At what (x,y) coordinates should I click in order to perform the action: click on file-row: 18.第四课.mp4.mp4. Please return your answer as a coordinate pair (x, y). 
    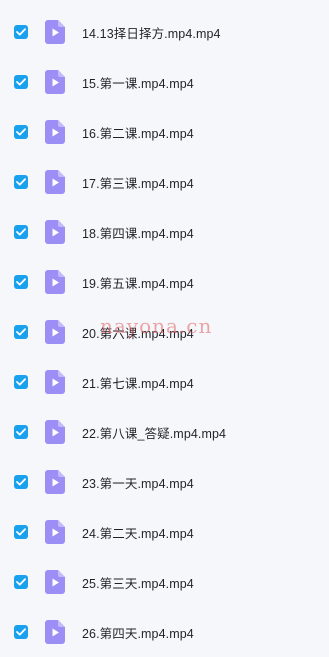
    Looking at the image, I should click on (164, 232).